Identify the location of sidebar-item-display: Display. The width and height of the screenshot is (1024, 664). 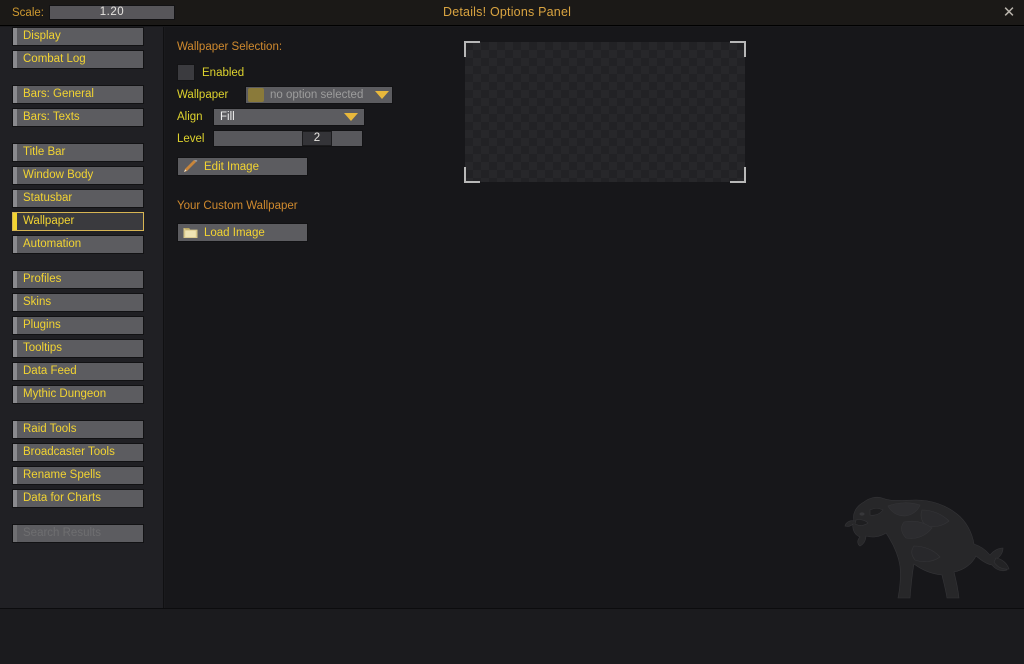
(78, 36).